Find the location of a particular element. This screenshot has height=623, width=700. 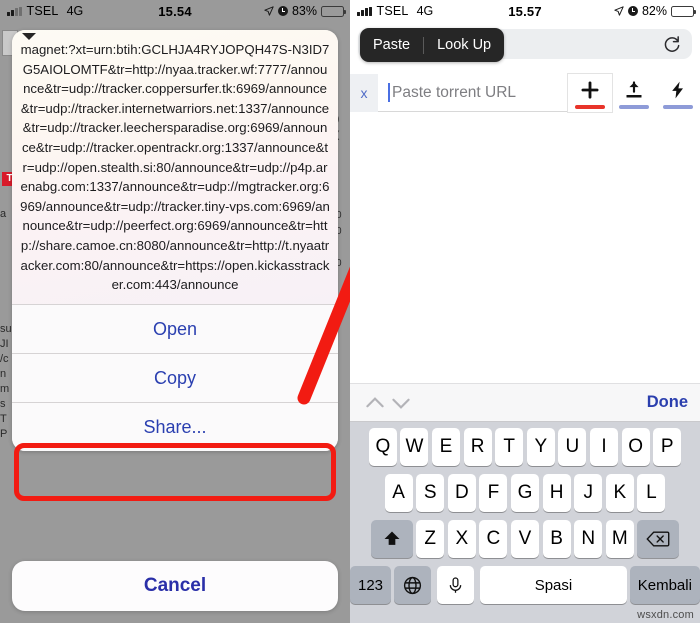

torrent-url-input: Paste torrent URL is located at coordinates (473, 93).